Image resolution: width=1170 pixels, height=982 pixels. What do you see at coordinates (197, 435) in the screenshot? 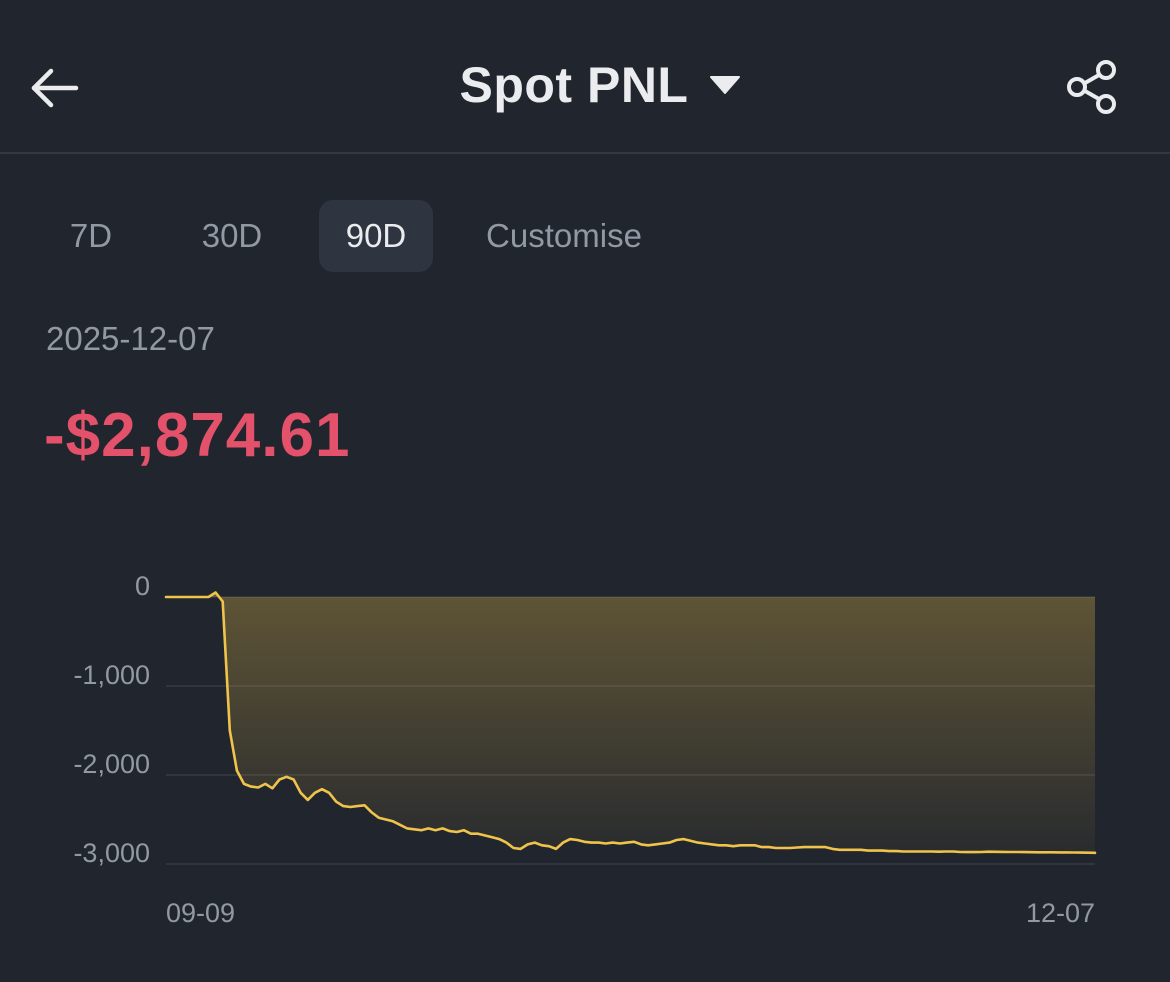
I see `pnl-value: -$2,874.61` at bounding box center [197, 435].